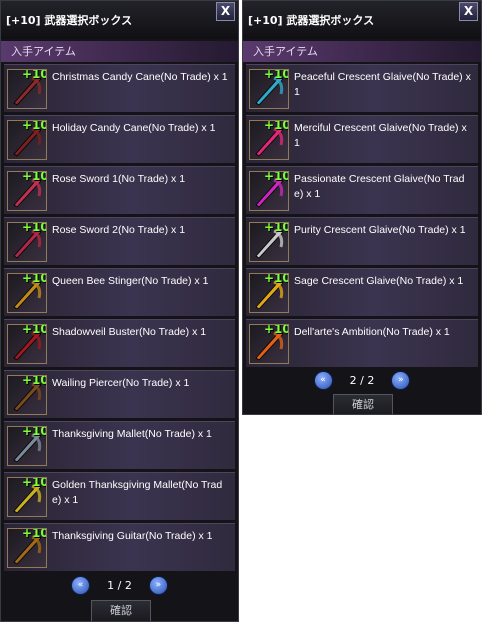 This screenshot has width=482, height=622. I want to click on item-name: Thanksgiving Mallet(No Trade) x 1, so click(132, 434).